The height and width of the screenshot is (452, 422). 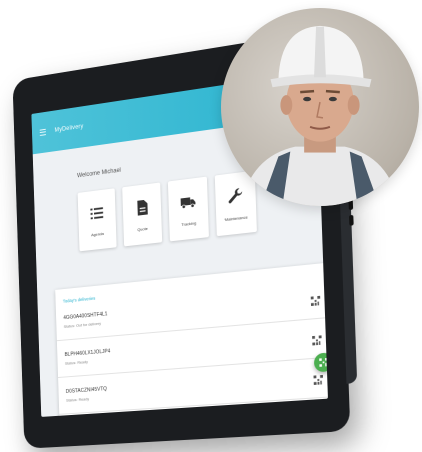 What do you see at coordinates (235, 203) in the screenshot?
I see `tile-maintenance: Maintenance` at bounding box center [235, 203].